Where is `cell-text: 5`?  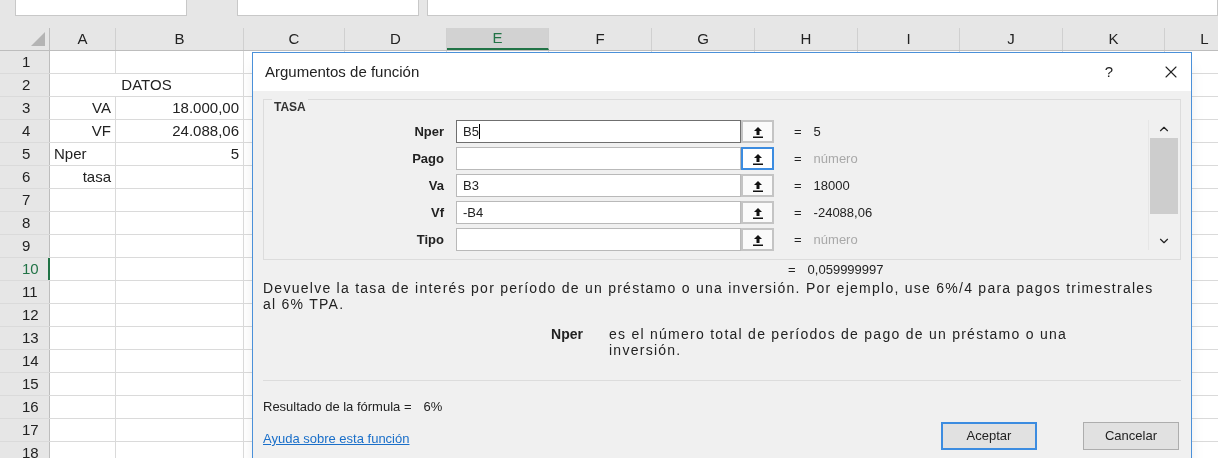
cell-text: 5 is located at coordinates (234, 153).